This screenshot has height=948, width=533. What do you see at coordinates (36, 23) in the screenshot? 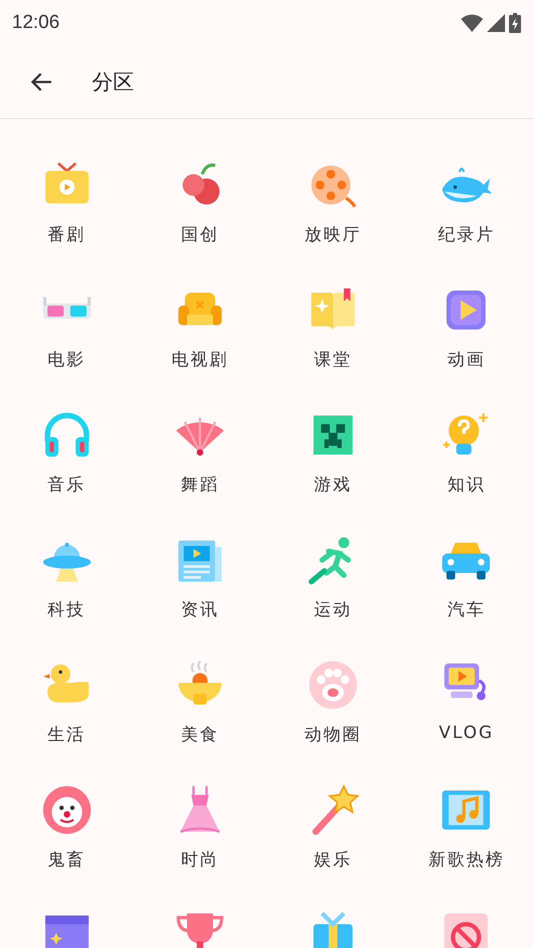
I see `status-time: 12:06` at bounding box center [36, 23].